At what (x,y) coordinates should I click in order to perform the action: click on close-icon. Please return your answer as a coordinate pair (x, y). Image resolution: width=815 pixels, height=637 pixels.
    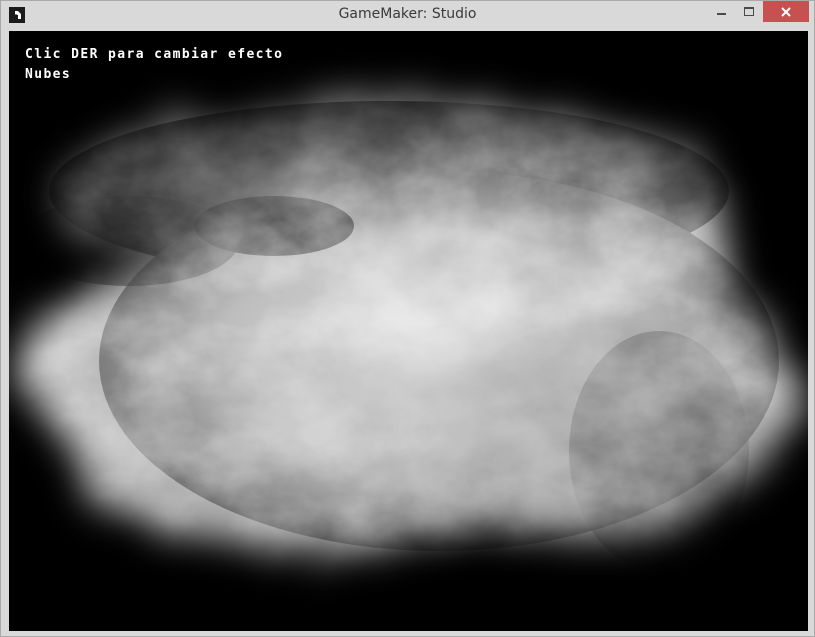
    Looking at the image, I should click on (786, 11).